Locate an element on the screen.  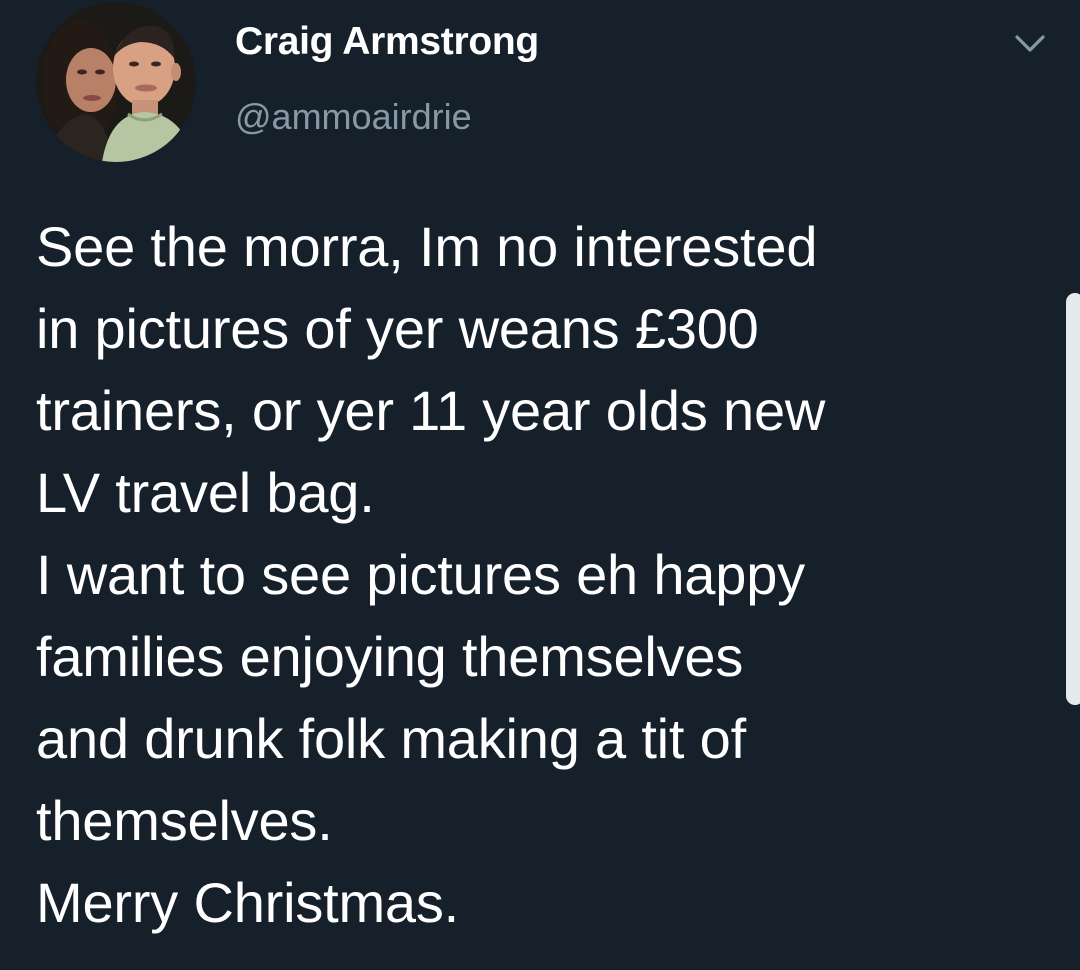
chevron-down-icon is located at coordinates (1030, 44).